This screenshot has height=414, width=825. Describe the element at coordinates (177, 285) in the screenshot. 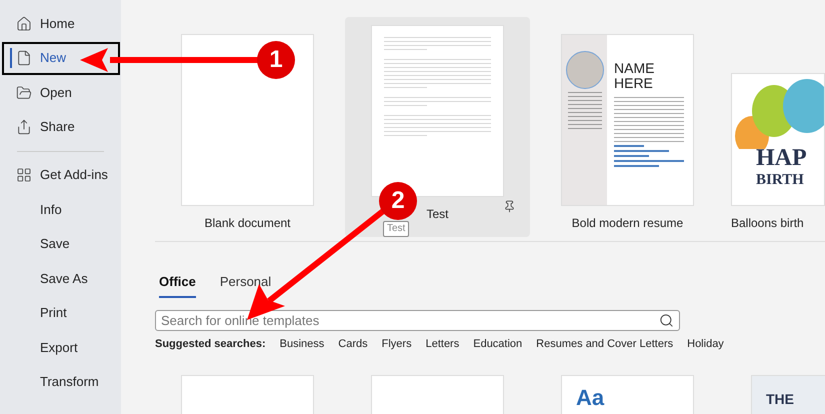

I see `tab: Office` at that location.